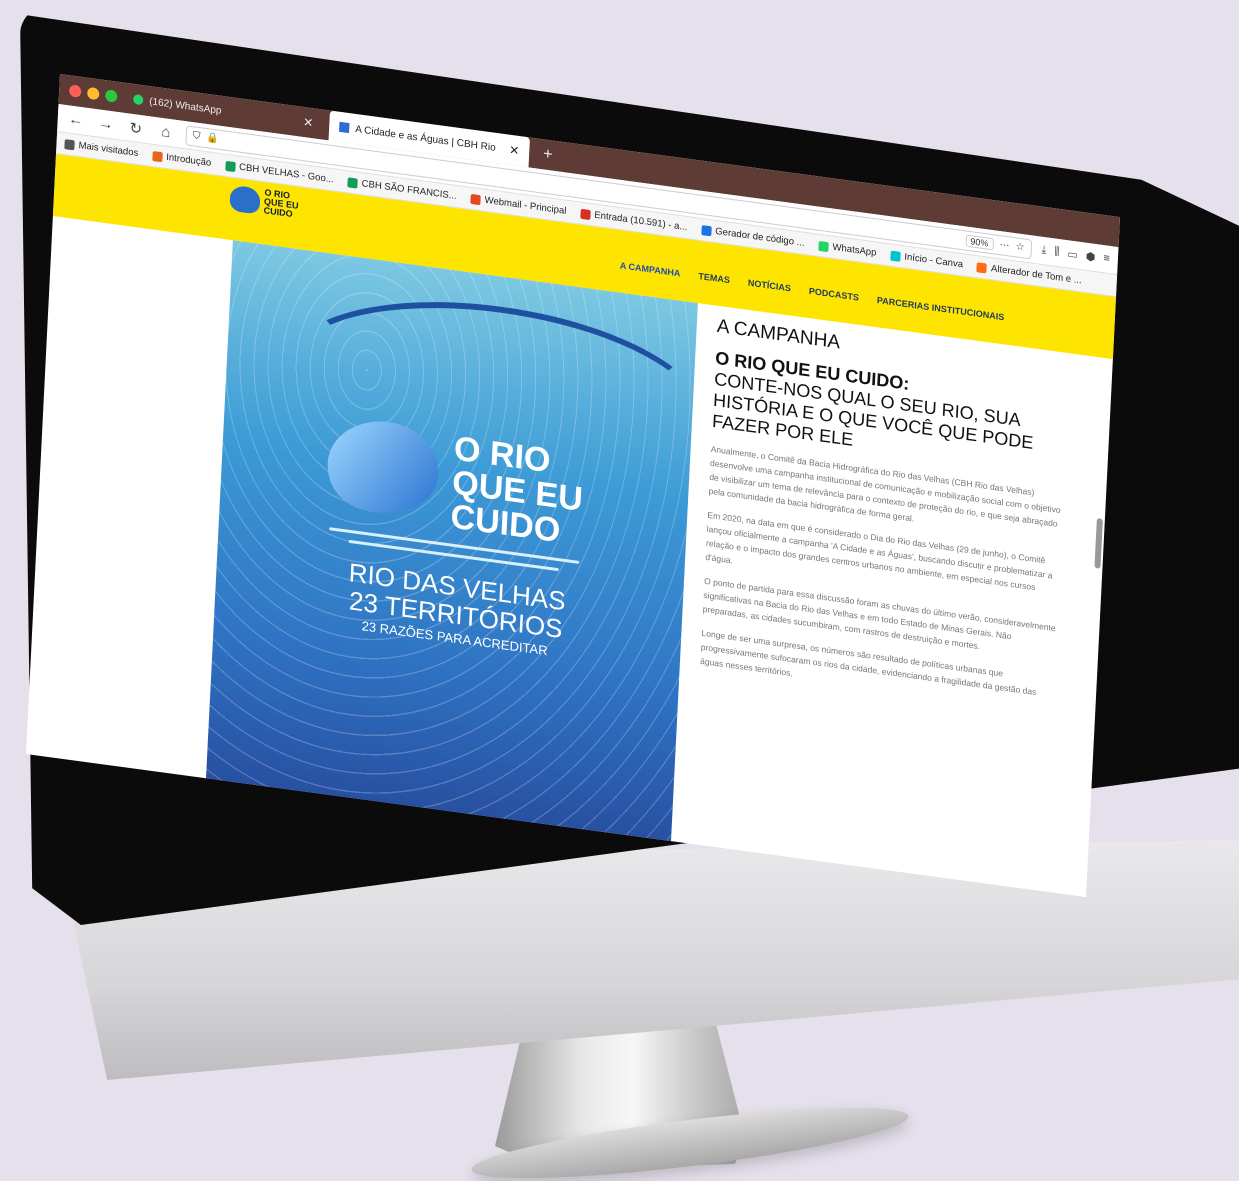 This screenshot has width=1239, height=1181. Describe the element at coordinates (212, 138) in the screenshot. I see `lock-icon: 🔒` at that location.